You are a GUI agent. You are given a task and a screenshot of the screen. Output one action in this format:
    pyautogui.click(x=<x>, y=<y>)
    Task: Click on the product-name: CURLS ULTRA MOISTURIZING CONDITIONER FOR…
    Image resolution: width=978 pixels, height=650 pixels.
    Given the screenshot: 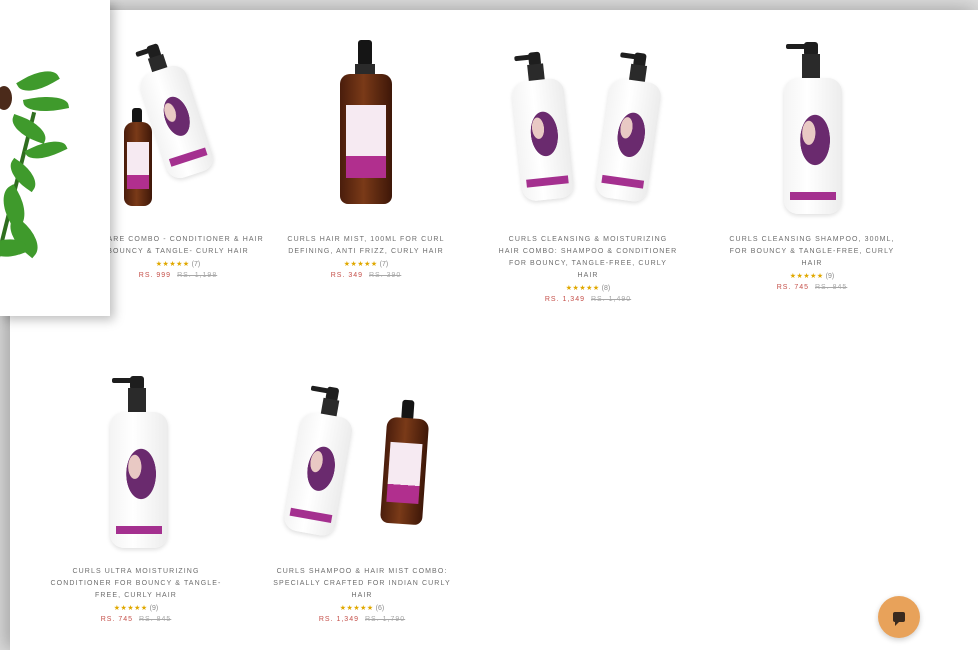 What is the action you would take?
    pyautogui.click(x=136, y=584)
    